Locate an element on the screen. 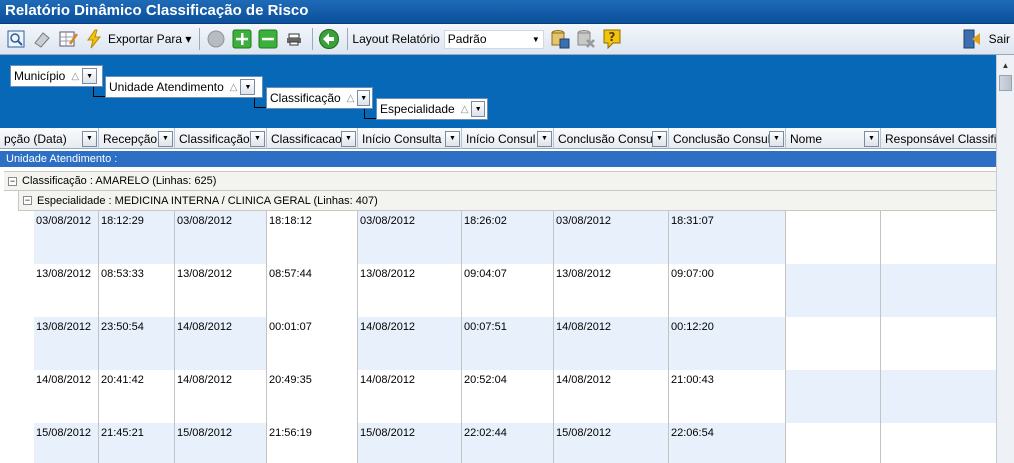 The image size is (1014, 463). circle-icon is located at coordinates (216, 39).